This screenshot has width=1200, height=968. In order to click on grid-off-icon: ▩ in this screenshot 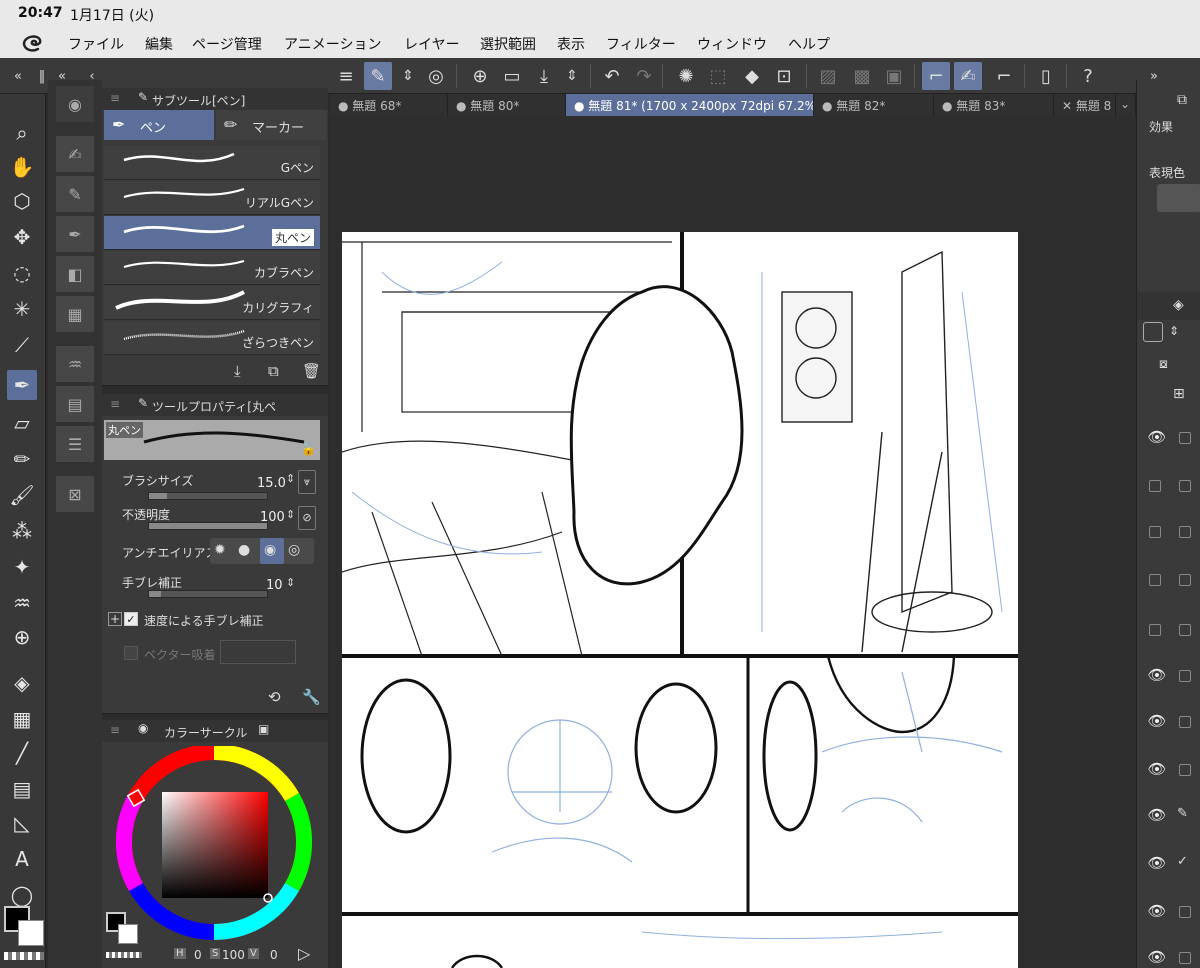, I will do `click(862, 76)`.